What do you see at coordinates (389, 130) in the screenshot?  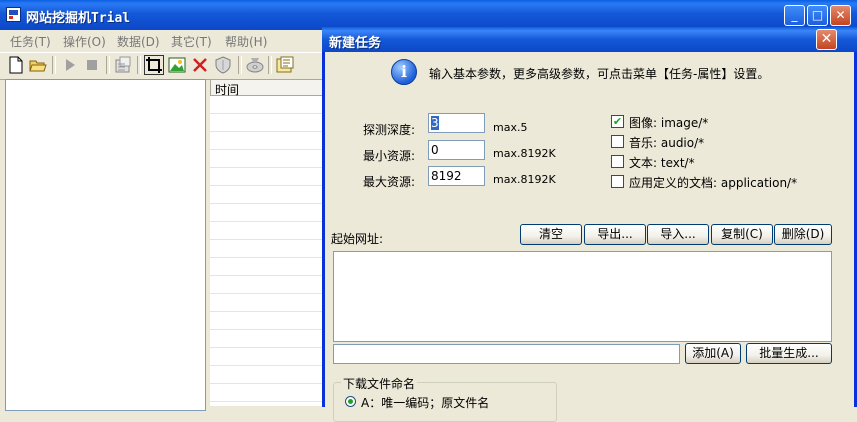 I see `depth-label: 探测深度:` at bounding box center [389, 130].